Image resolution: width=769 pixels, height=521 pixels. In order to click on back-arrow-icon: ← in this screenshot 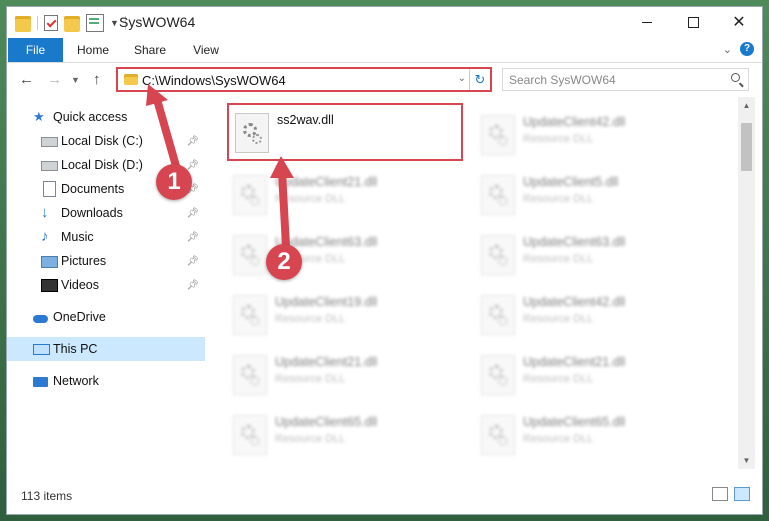, I will do `click(26, 79)`.